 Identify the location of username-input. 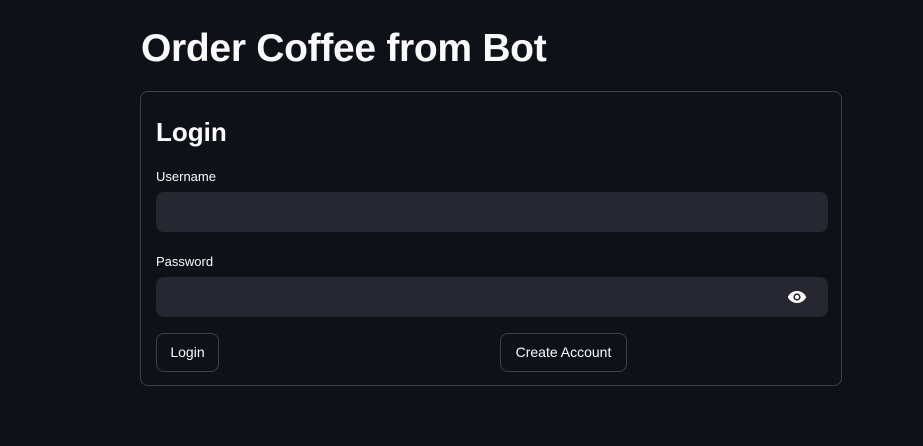
(492, 212).